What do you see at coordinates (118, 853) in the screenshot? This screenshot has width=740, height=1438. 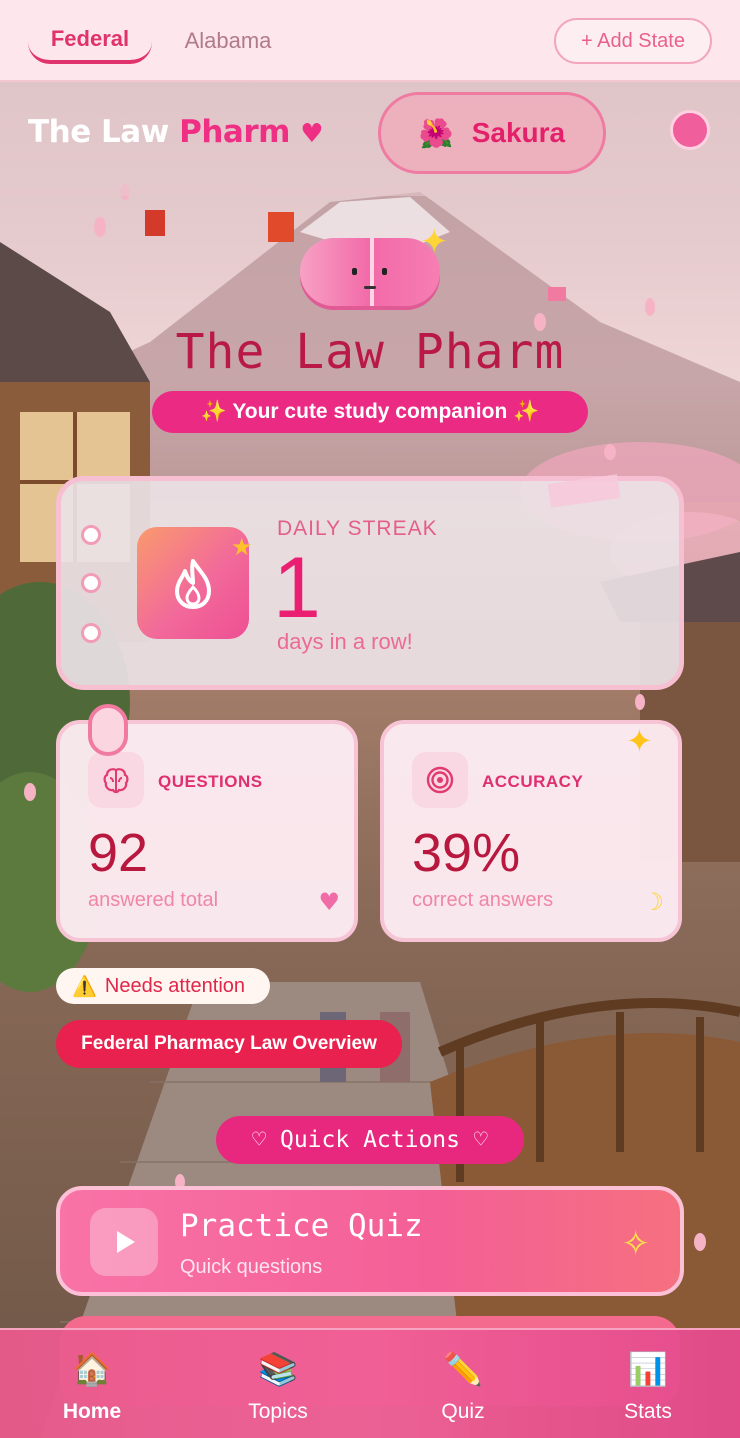 I see `questions-value: 92` at bounding box center [118, 853].